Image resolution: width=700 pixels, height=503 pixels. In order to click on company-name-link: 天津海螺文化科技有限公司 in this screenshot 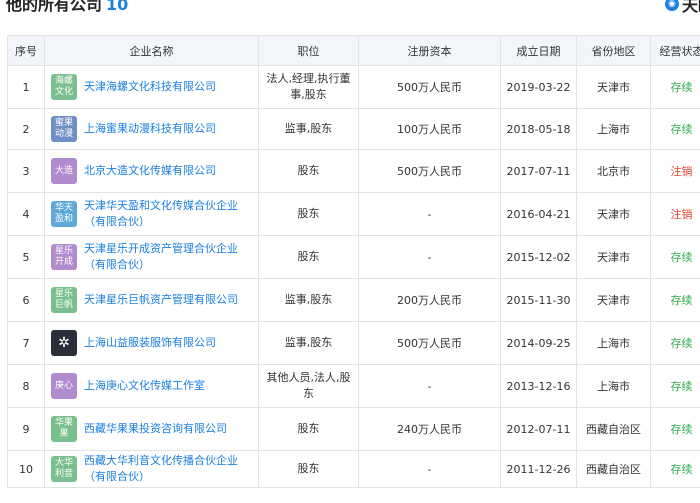, I will do `click(150, 87)`.